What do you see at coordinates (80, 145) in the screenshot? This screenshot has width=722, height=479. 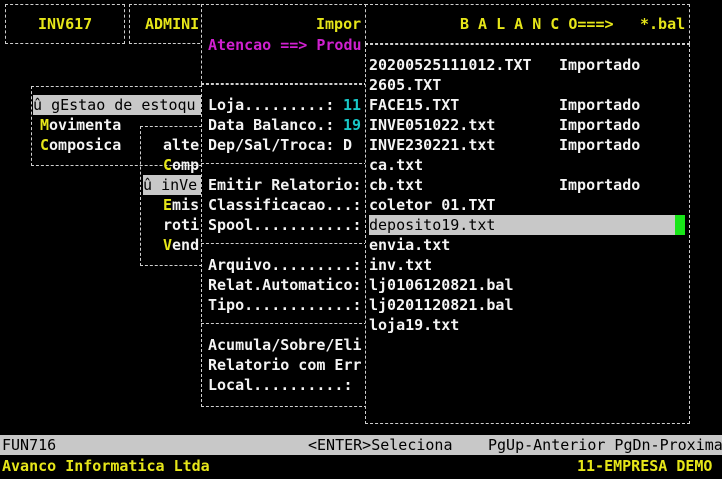 I see `menu-item-composicao: Composica` at bounding box center [80, 145].